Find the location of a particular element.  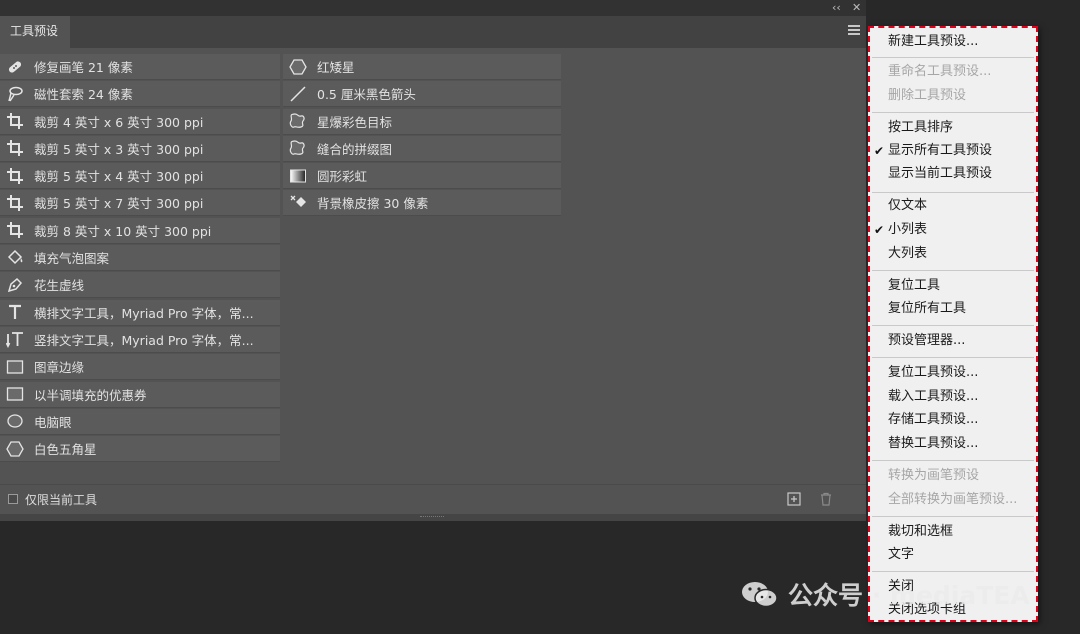

checkmark-icon: ✔ is located at coordinates (879, 151).